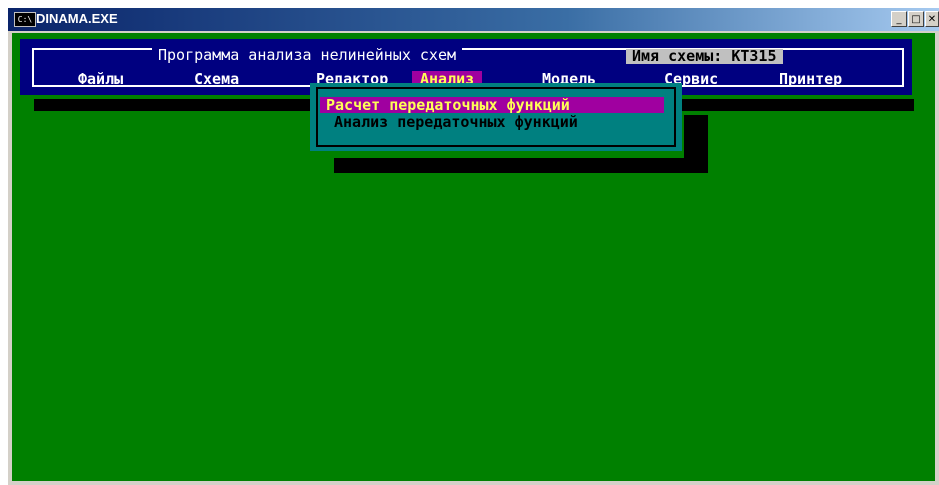 The image size is (939, 485). Describe the element at coordinates (449, 122) in the screenshot. I see `dropdown-item-analyze-transfer: Анализ передаточных функций` at that location.